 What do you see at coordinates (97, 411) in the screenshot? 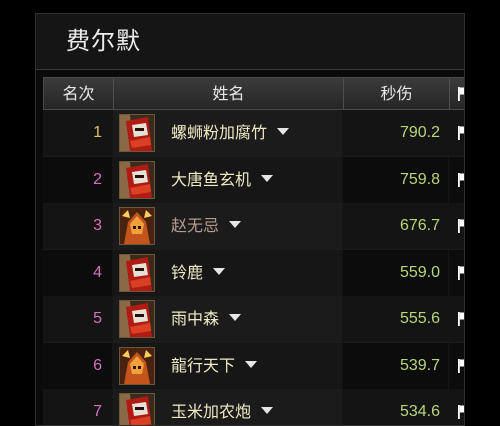
I see `rank-number: 7` at bounding box center [97, 411].